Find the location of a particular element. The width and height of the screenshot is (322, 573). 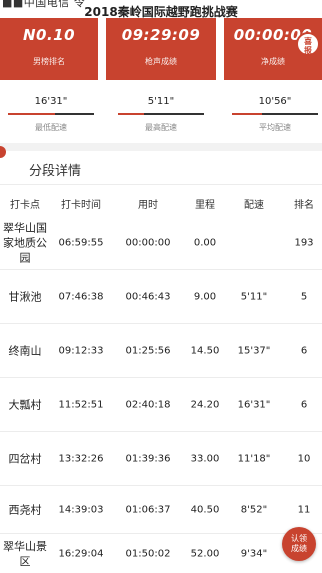

cell-elapsed: 00:00:00 is located at coordinates (148, 242).